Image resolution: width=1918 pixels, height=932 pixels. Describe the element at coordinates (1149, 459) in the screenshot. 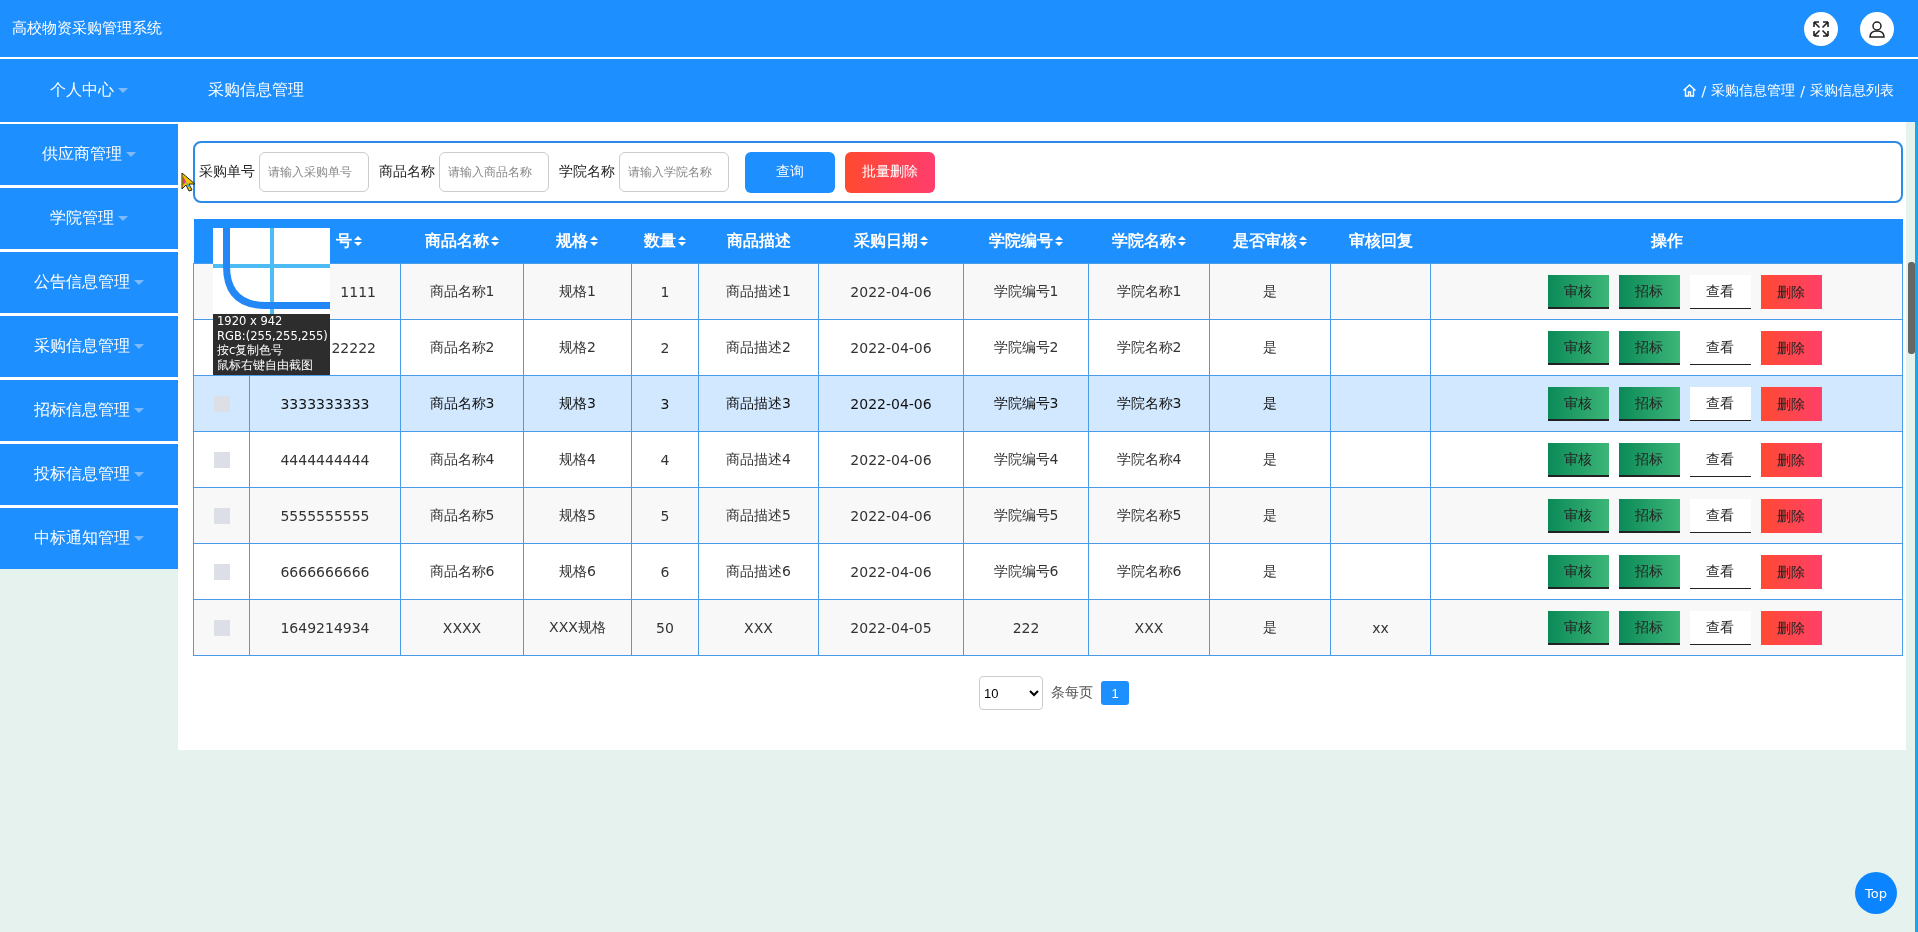

I see `table-cell: 学院名称4` at that location.